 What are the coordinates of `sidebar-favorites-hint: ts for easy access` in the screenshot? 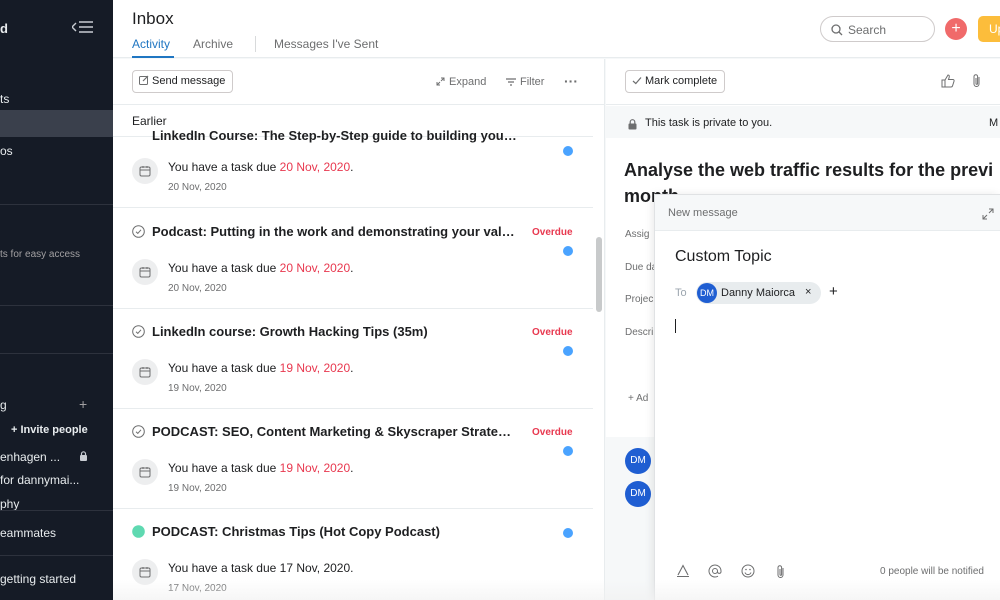 It's located at (40, 254).